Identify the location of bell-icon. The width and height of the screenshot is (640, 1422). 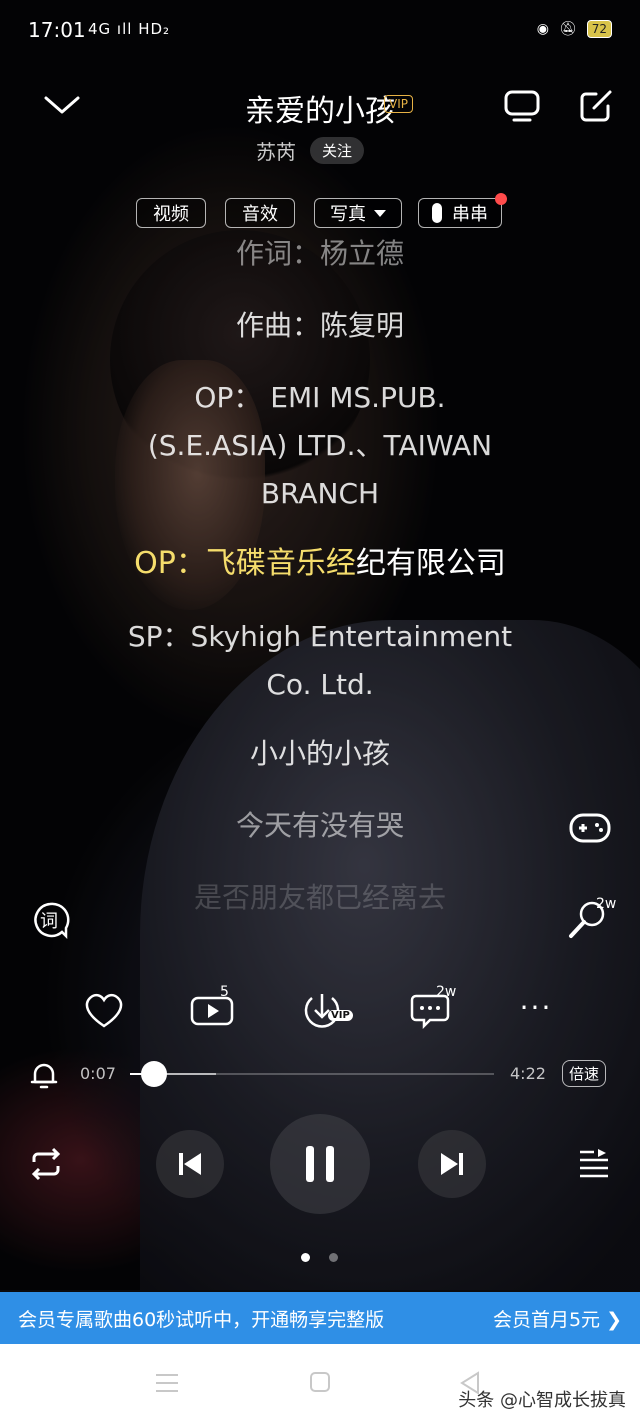
(44, 1075).